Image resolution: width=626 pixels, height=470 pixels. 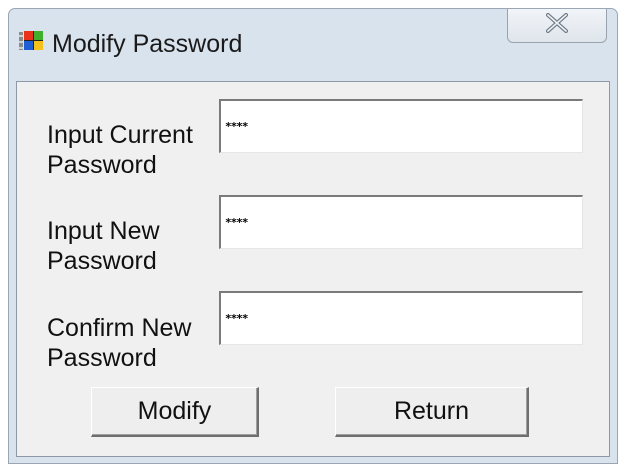 I want to click on windows-flag-icon, so click(x=31, y=41).